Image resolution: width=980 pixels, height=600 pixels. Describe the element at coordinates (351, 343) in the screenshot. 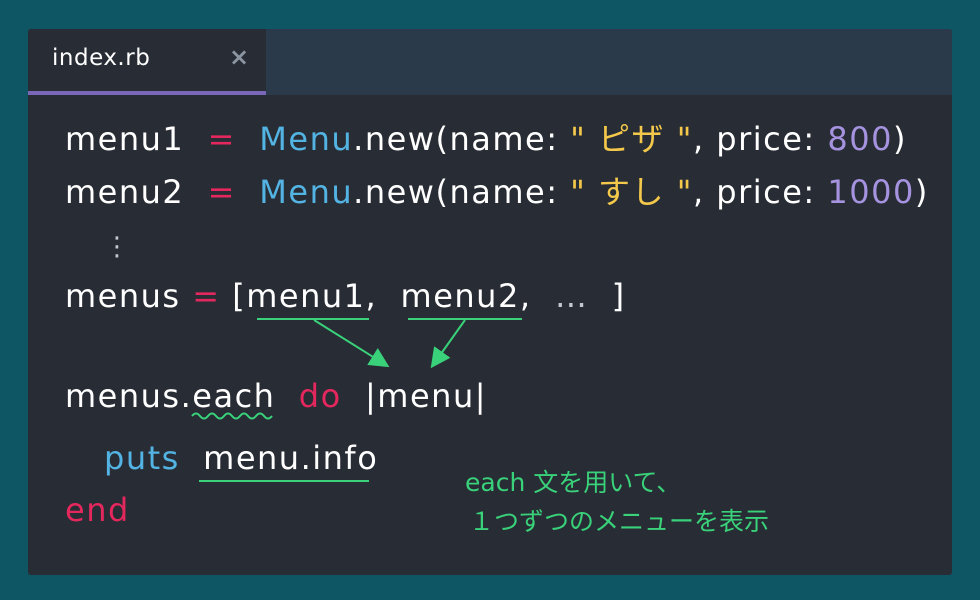

I see `arrow-from-menu1` at that location.